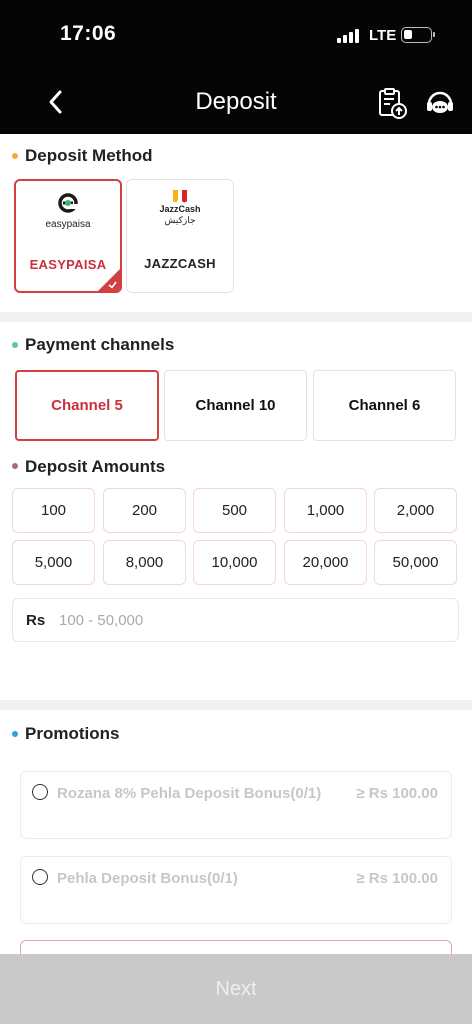 This screenshot has width=472, height=1024. What do you see at coordinates (53, 510) in the screenshot?
I see `amount-option: 100` at bounding box center [53, 510].